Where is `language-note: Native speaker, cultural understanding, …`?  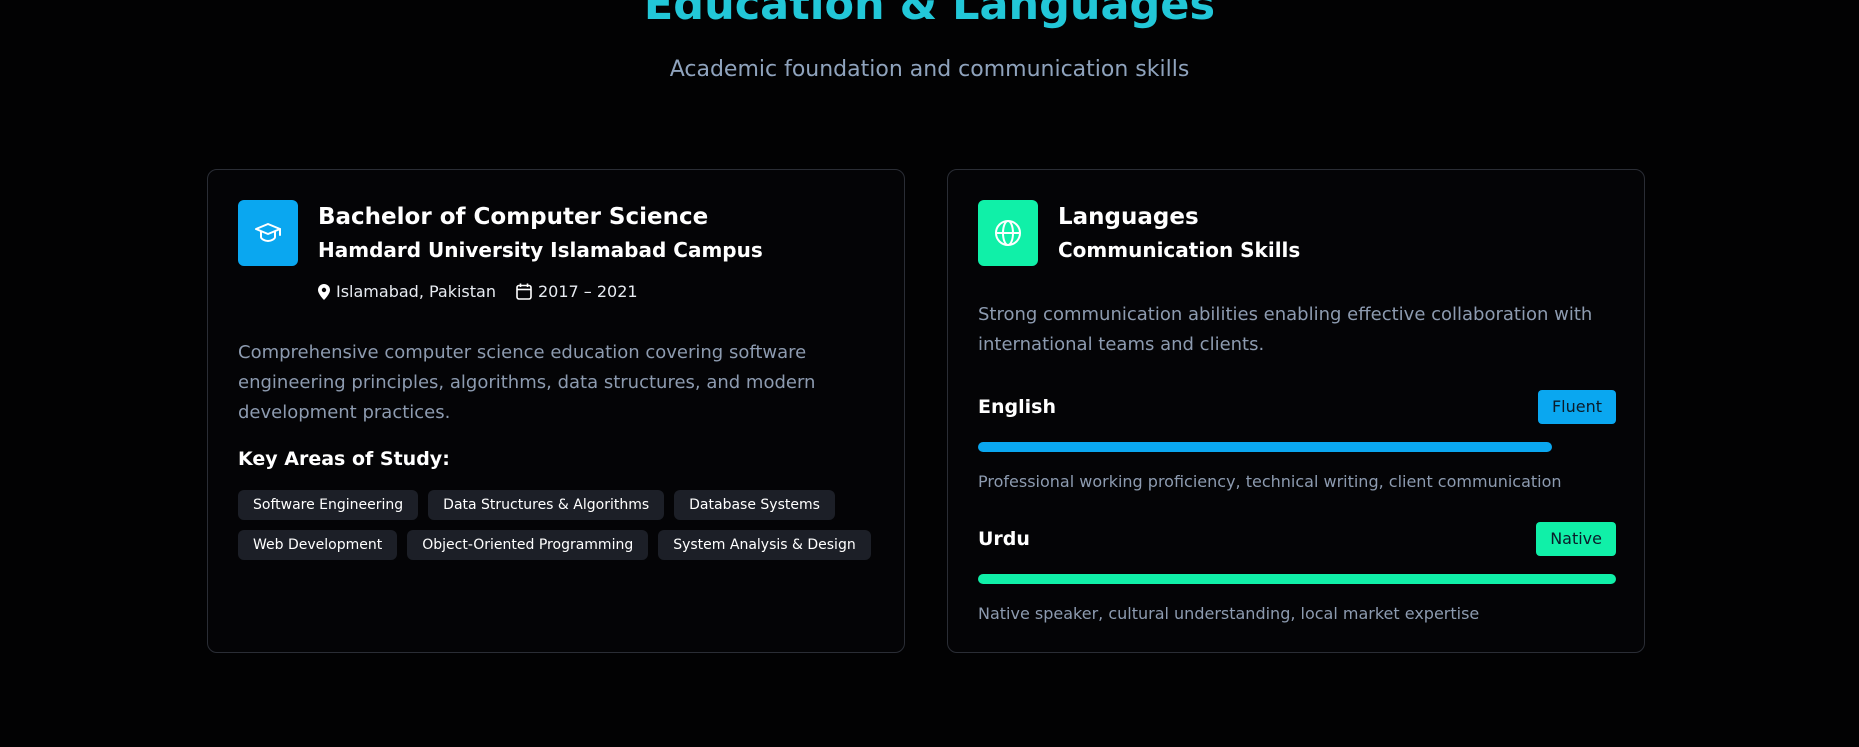 language-note: Native speaker, cultural understanding, … is located at coordinates (1229, 613).